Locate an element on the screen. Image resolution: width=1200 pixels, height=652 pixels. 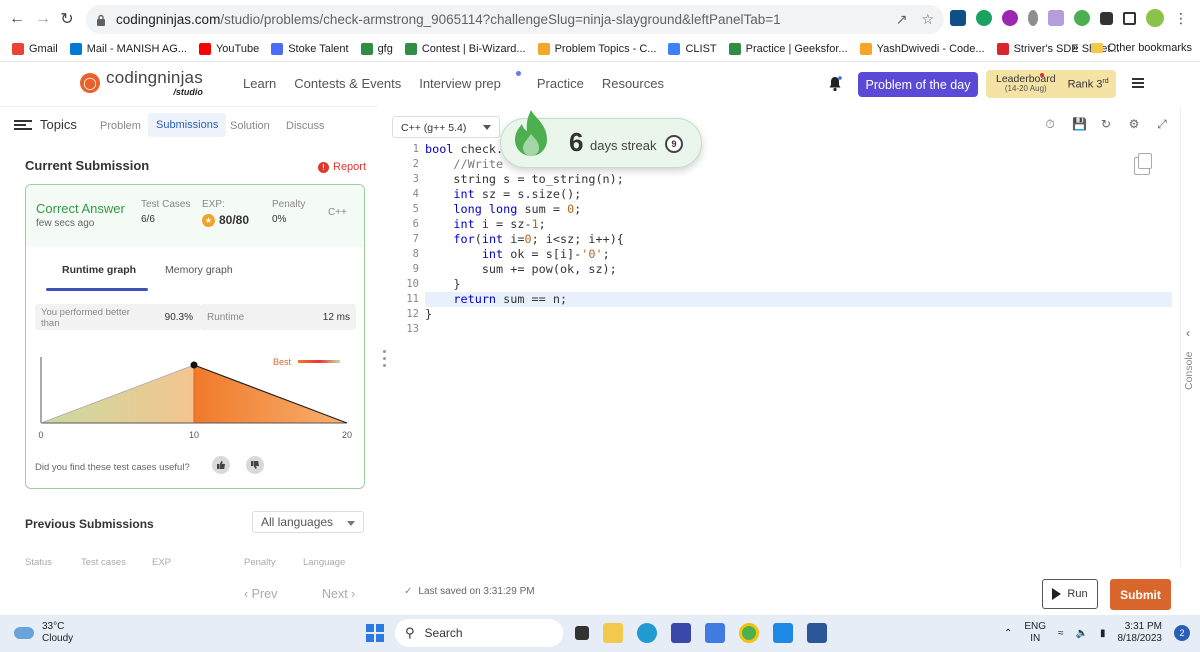
line-number: 3 is located at coordinates (415, 179).